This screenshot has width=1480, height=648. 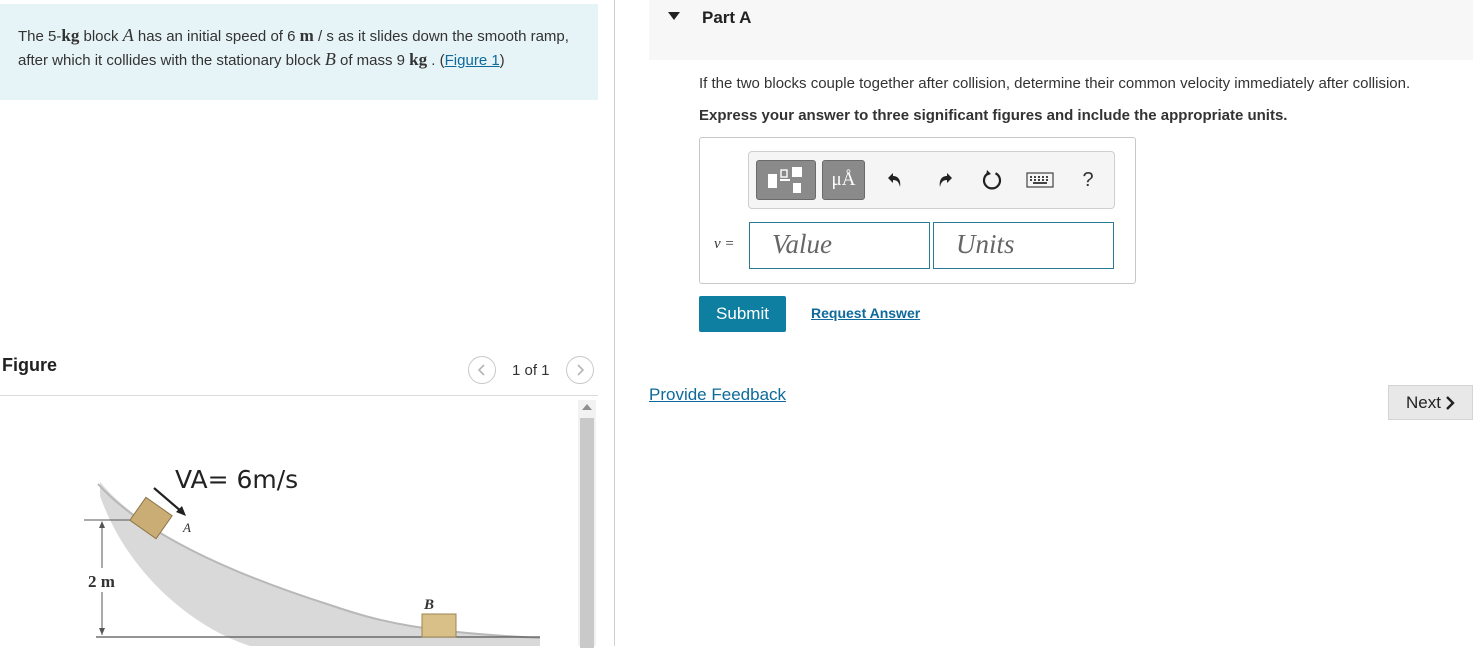 What do you see at coordinates (30, 365) in the screenshot?
I see `figure-title: Figure` at bounding box center [30, 365].